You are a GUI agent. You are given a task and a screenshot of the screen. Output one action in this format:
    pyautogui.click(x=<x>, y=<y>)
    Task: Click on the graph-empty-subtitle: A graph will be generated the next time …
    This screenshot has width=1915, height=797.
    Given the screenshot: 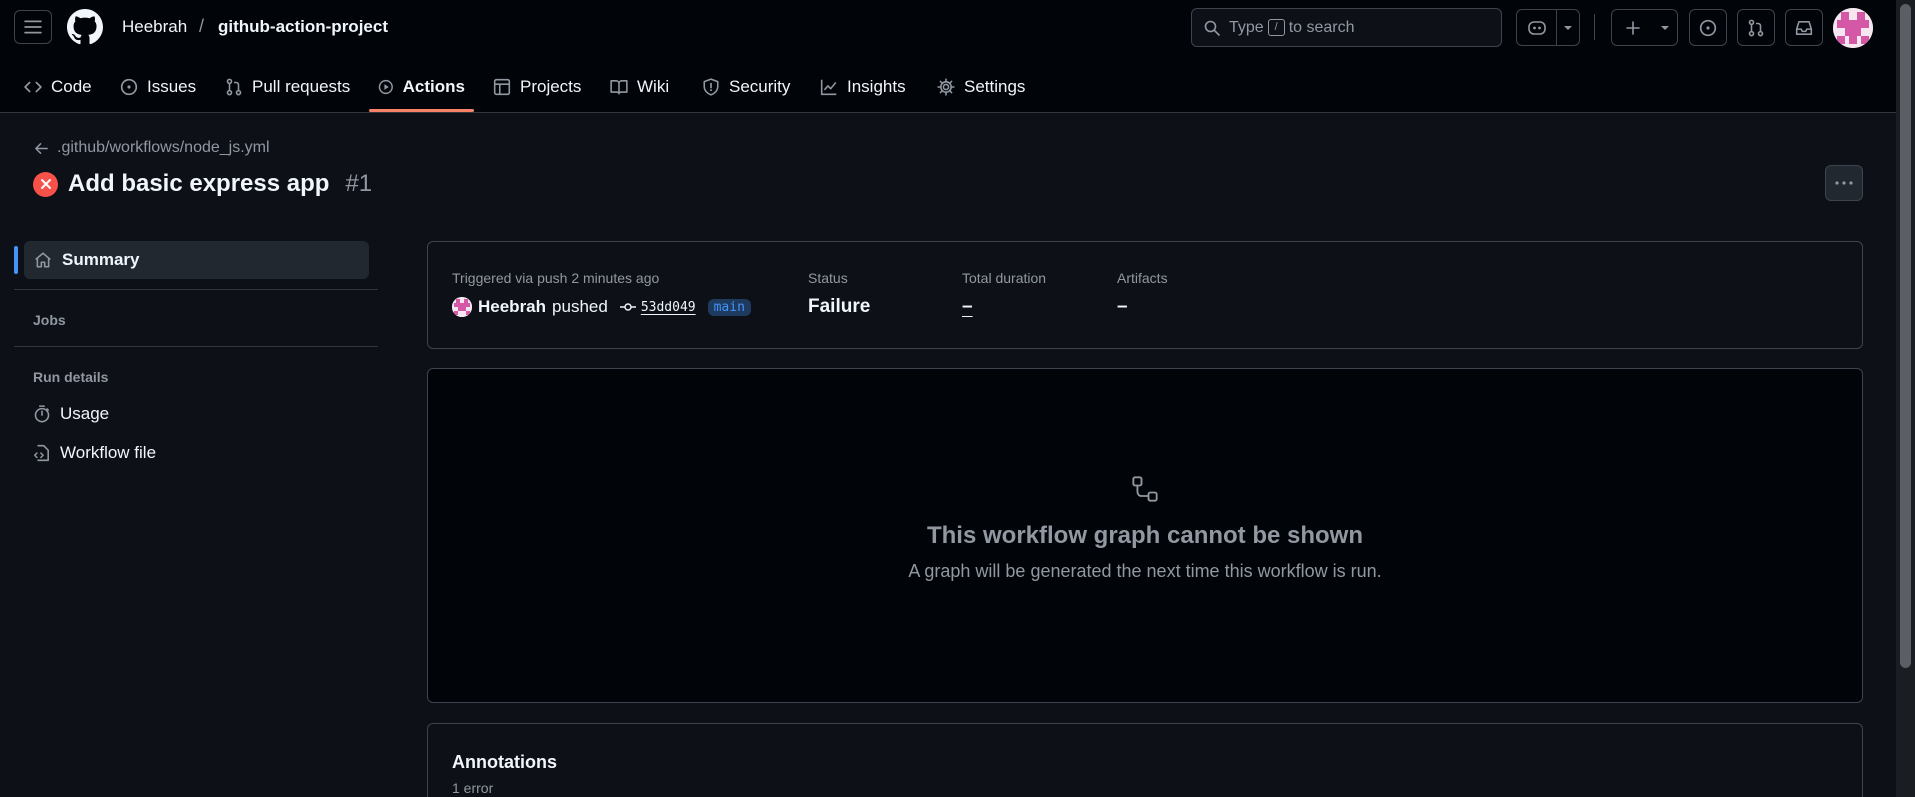 What is the action you would take?
    pyautogui.click(x=1145, y=571)
    